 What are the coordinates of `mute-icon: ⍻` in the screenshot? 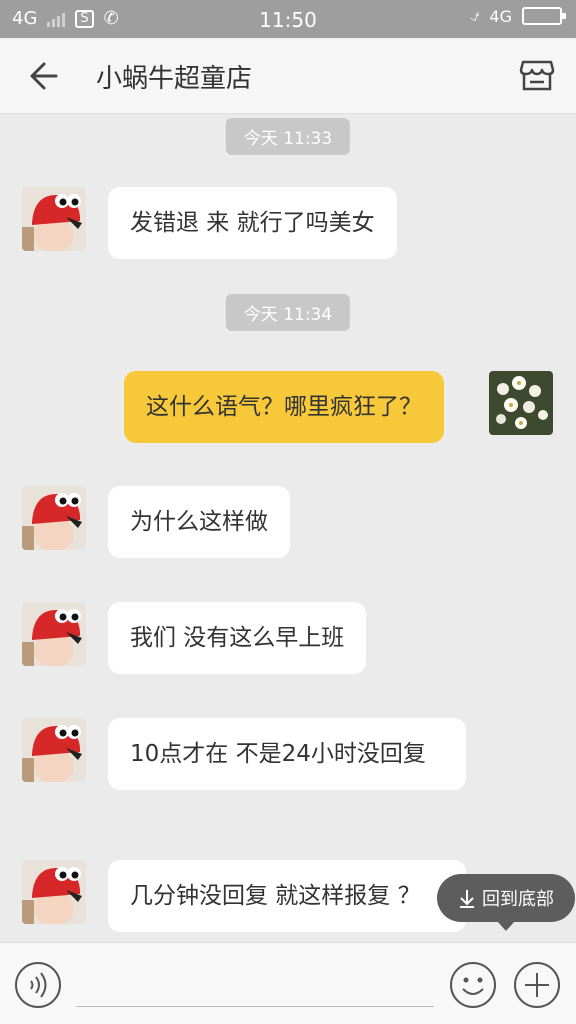 It's located at (475, 16).